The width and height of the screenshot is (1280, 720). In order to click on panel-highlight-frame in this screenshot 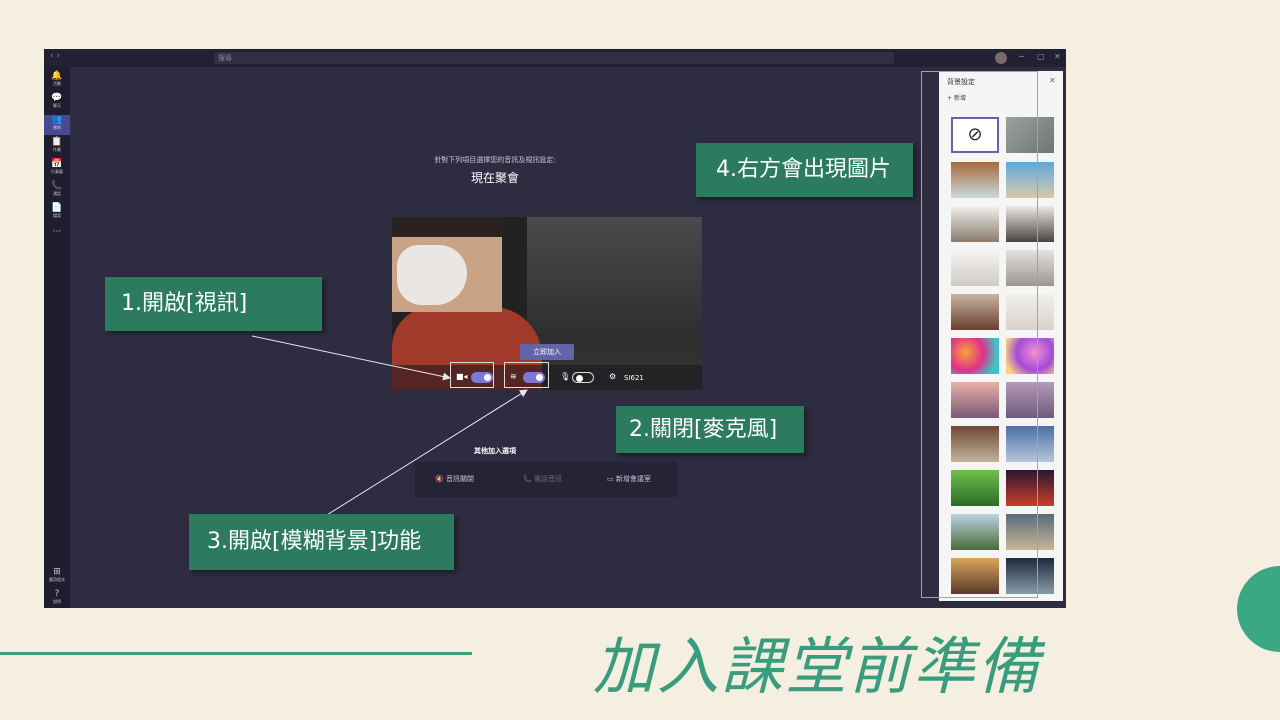, I will do `click(979, 334)`.